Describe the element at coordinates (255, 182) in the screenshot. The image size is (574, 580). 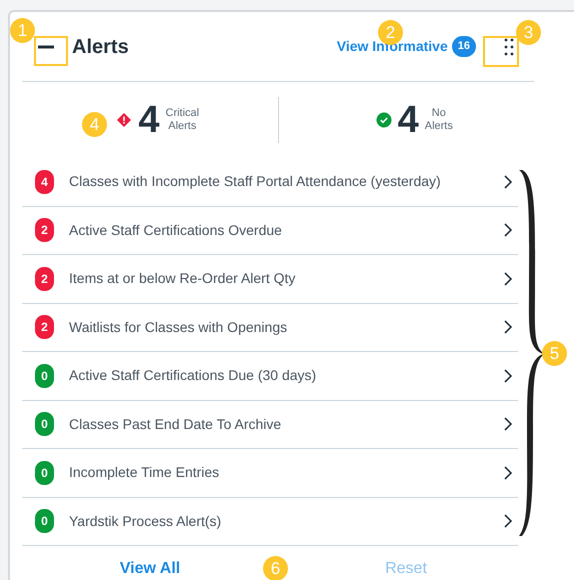
I see `alert-label: Classes with Incomplete Staff Portal Attendance (yesterday)` at that location.